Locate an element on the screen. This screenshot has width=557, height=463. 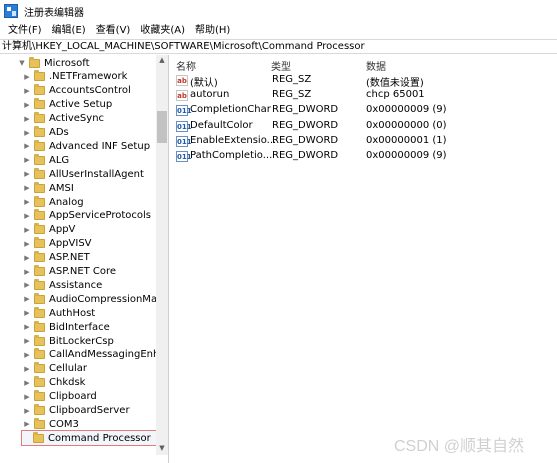
tree-item: ▶ CallAndMessagingEnha is located at coordinates (94, 355).